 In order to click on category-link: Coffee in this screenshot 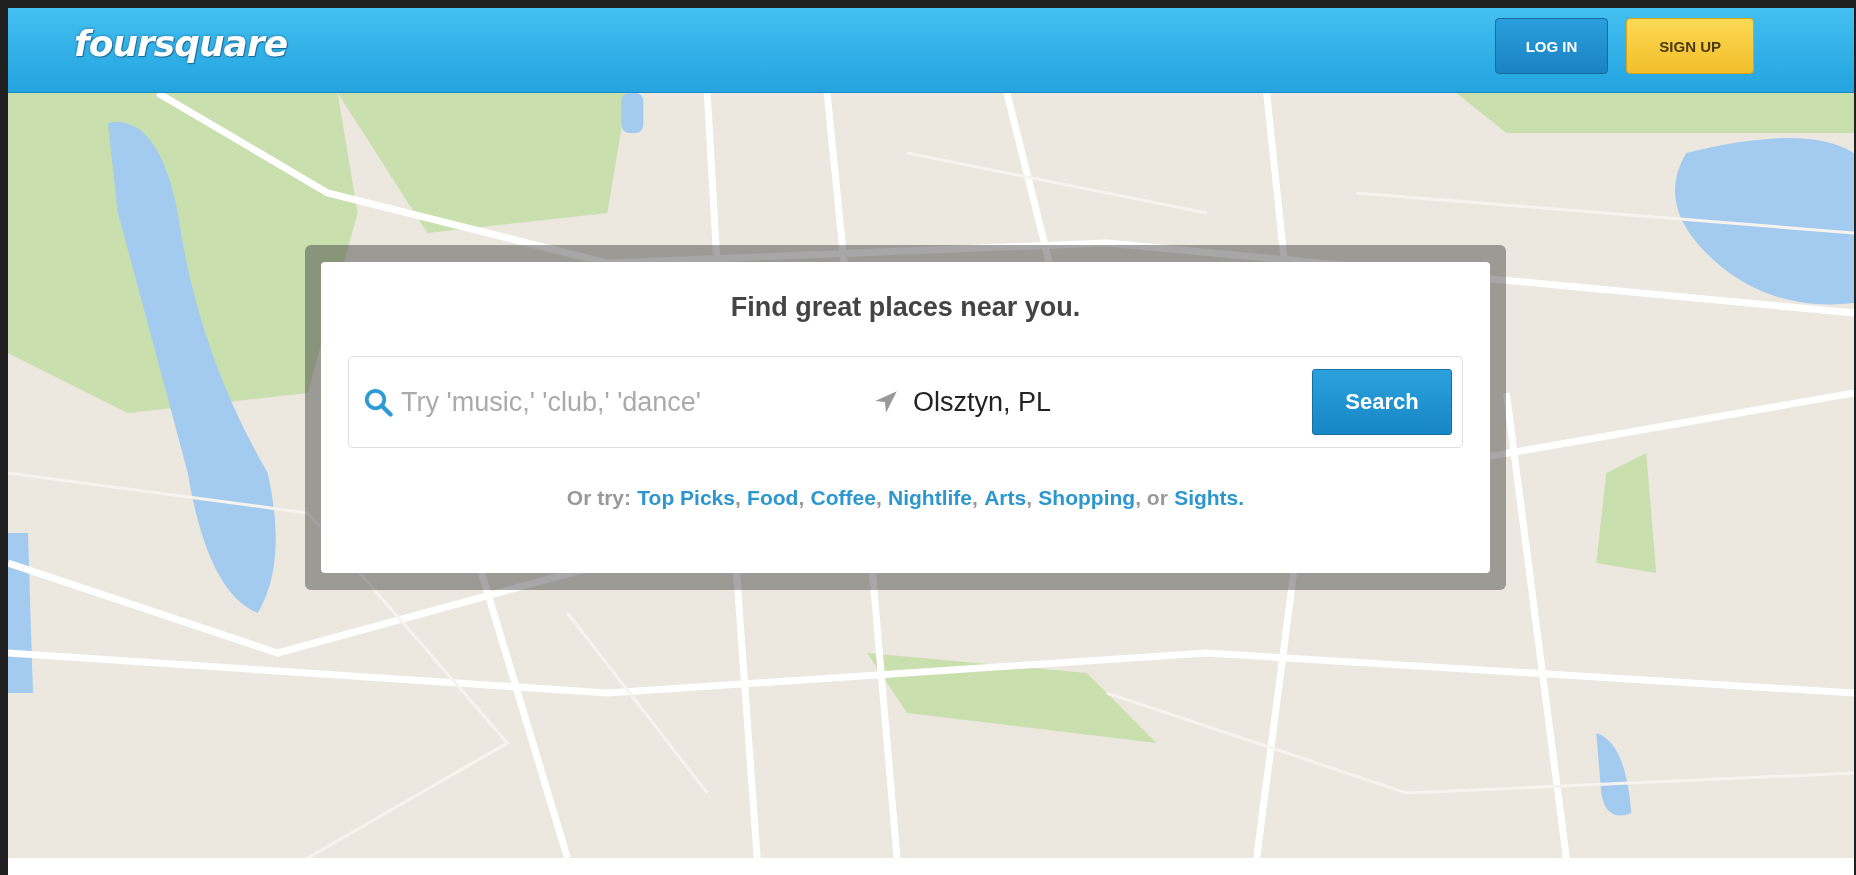, I will do `click(843, 497)`.